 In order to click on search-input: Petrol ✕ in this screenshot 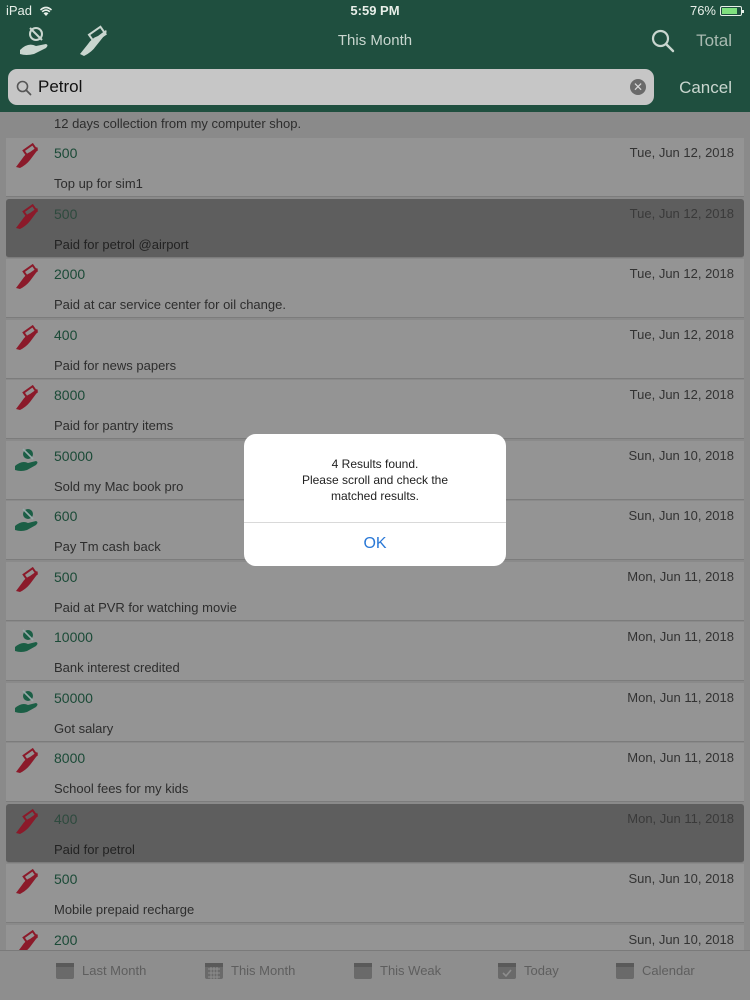, I will do `click(331, 87)`.